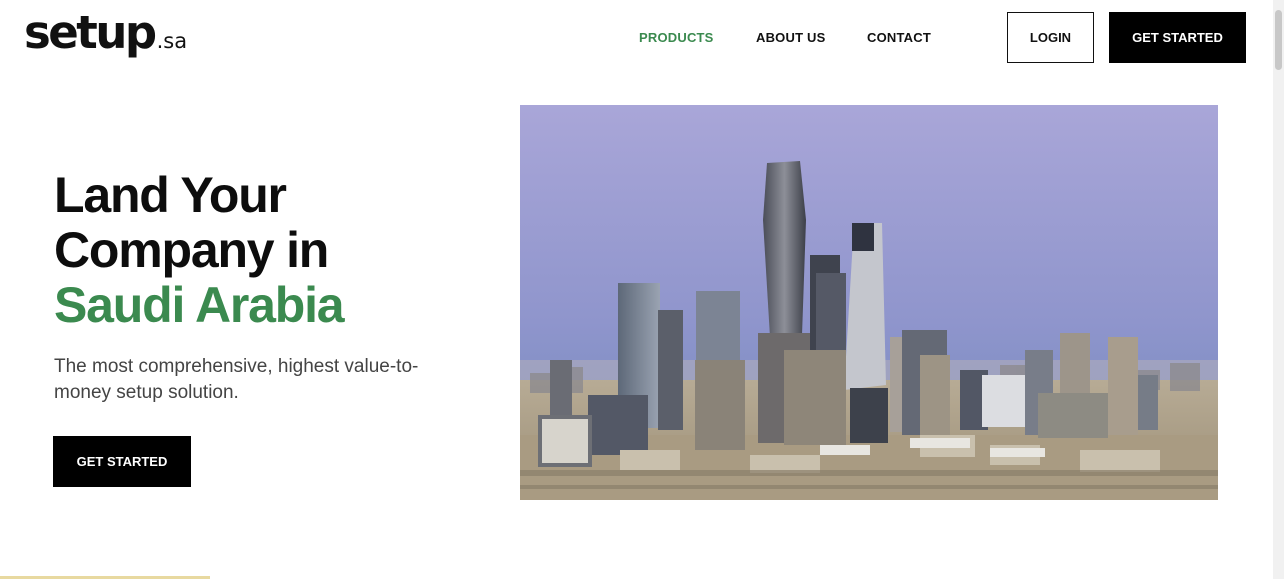 The height and width of the screenshot is (579, 1284). Describe the element at coordinates (122, 461) in the screenshot. I see `hero-get-started-button: GET STARTED` at that location.